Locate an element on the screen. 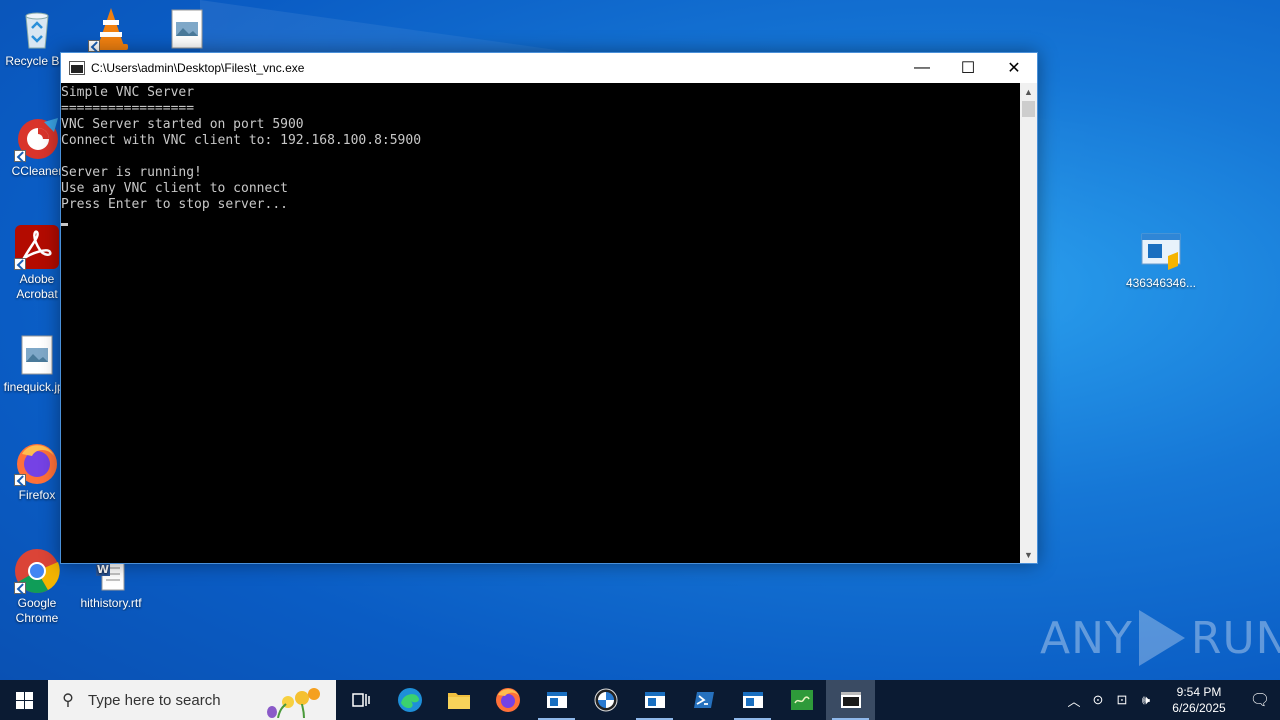  console-line: Use any VNC client to connect is located at coordinates (174, 188).